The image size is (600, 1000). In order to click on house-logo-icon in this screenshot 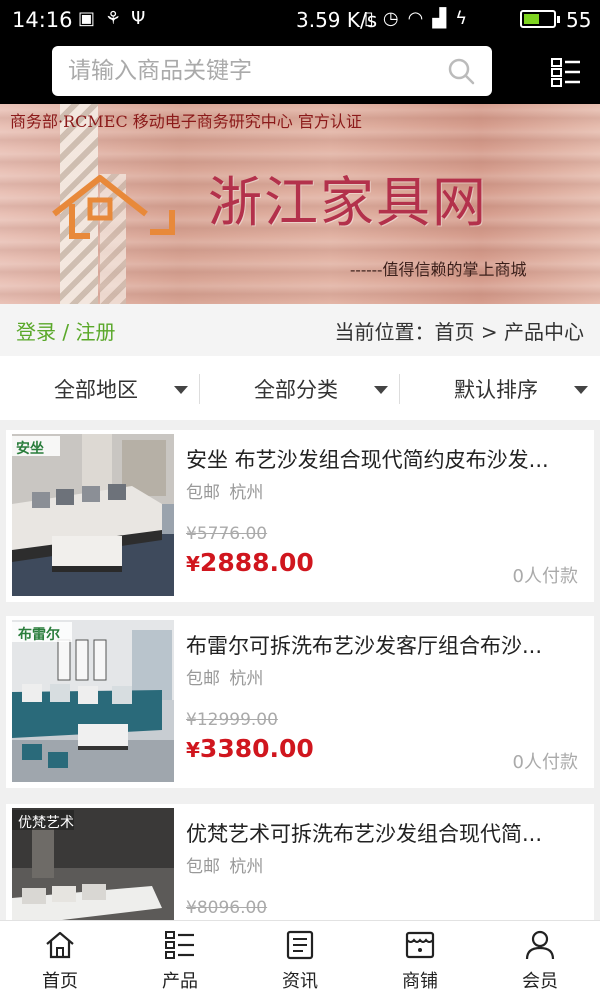, I will do `click(113, 207)`.